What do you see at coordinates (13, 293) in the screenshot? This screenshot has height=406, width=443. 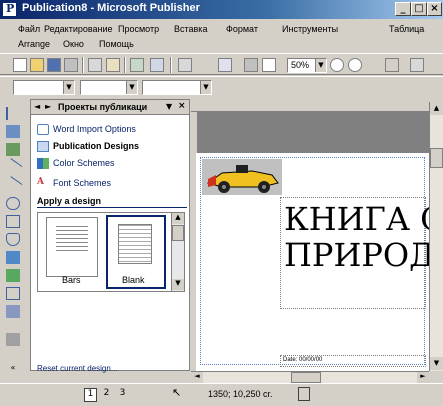 I see `hotspot-icon` at bounding box center [13, 293].